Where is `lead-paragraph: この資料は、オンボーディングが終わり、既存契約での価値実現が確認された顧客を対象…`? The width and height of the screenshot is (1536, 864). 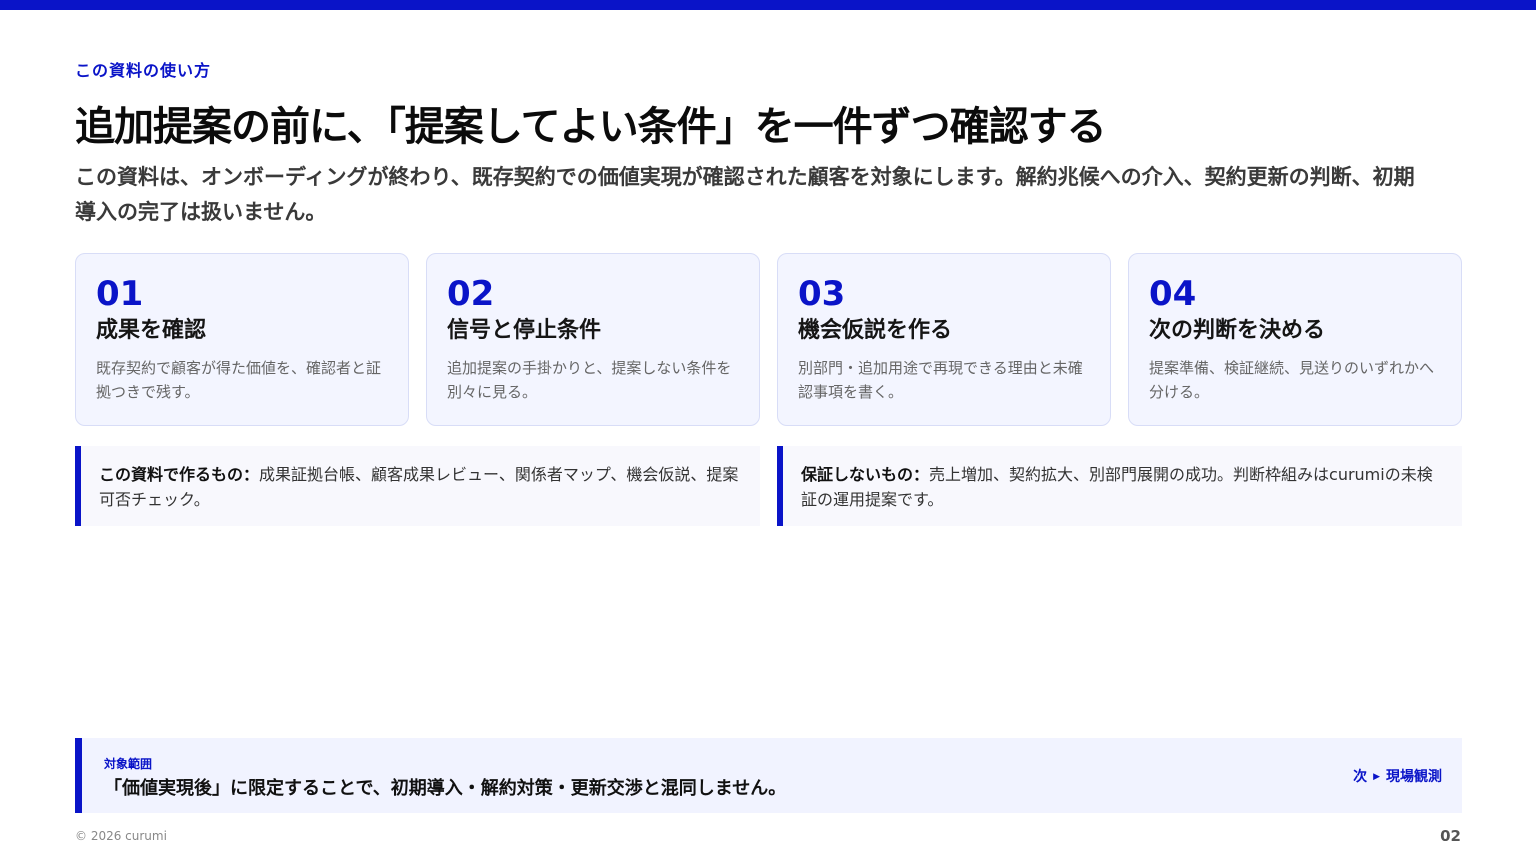
lead-paragraph: この資料は、オンボーディングが終わり、既存契約での価値実現が確認された顧客を対象… is located at coordinates (745, 194).